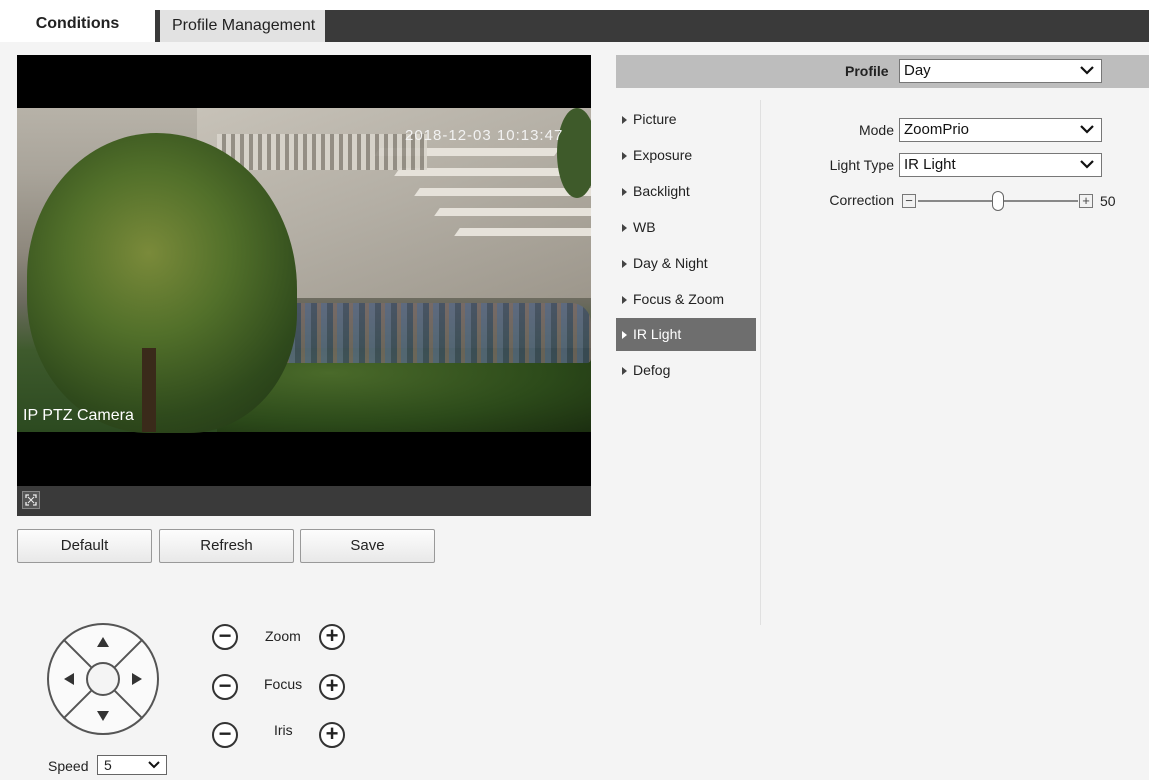 This screenshot has height=780, width=1149. I want to click on menu-item-ir-light: IR Light, so click(686, 334).